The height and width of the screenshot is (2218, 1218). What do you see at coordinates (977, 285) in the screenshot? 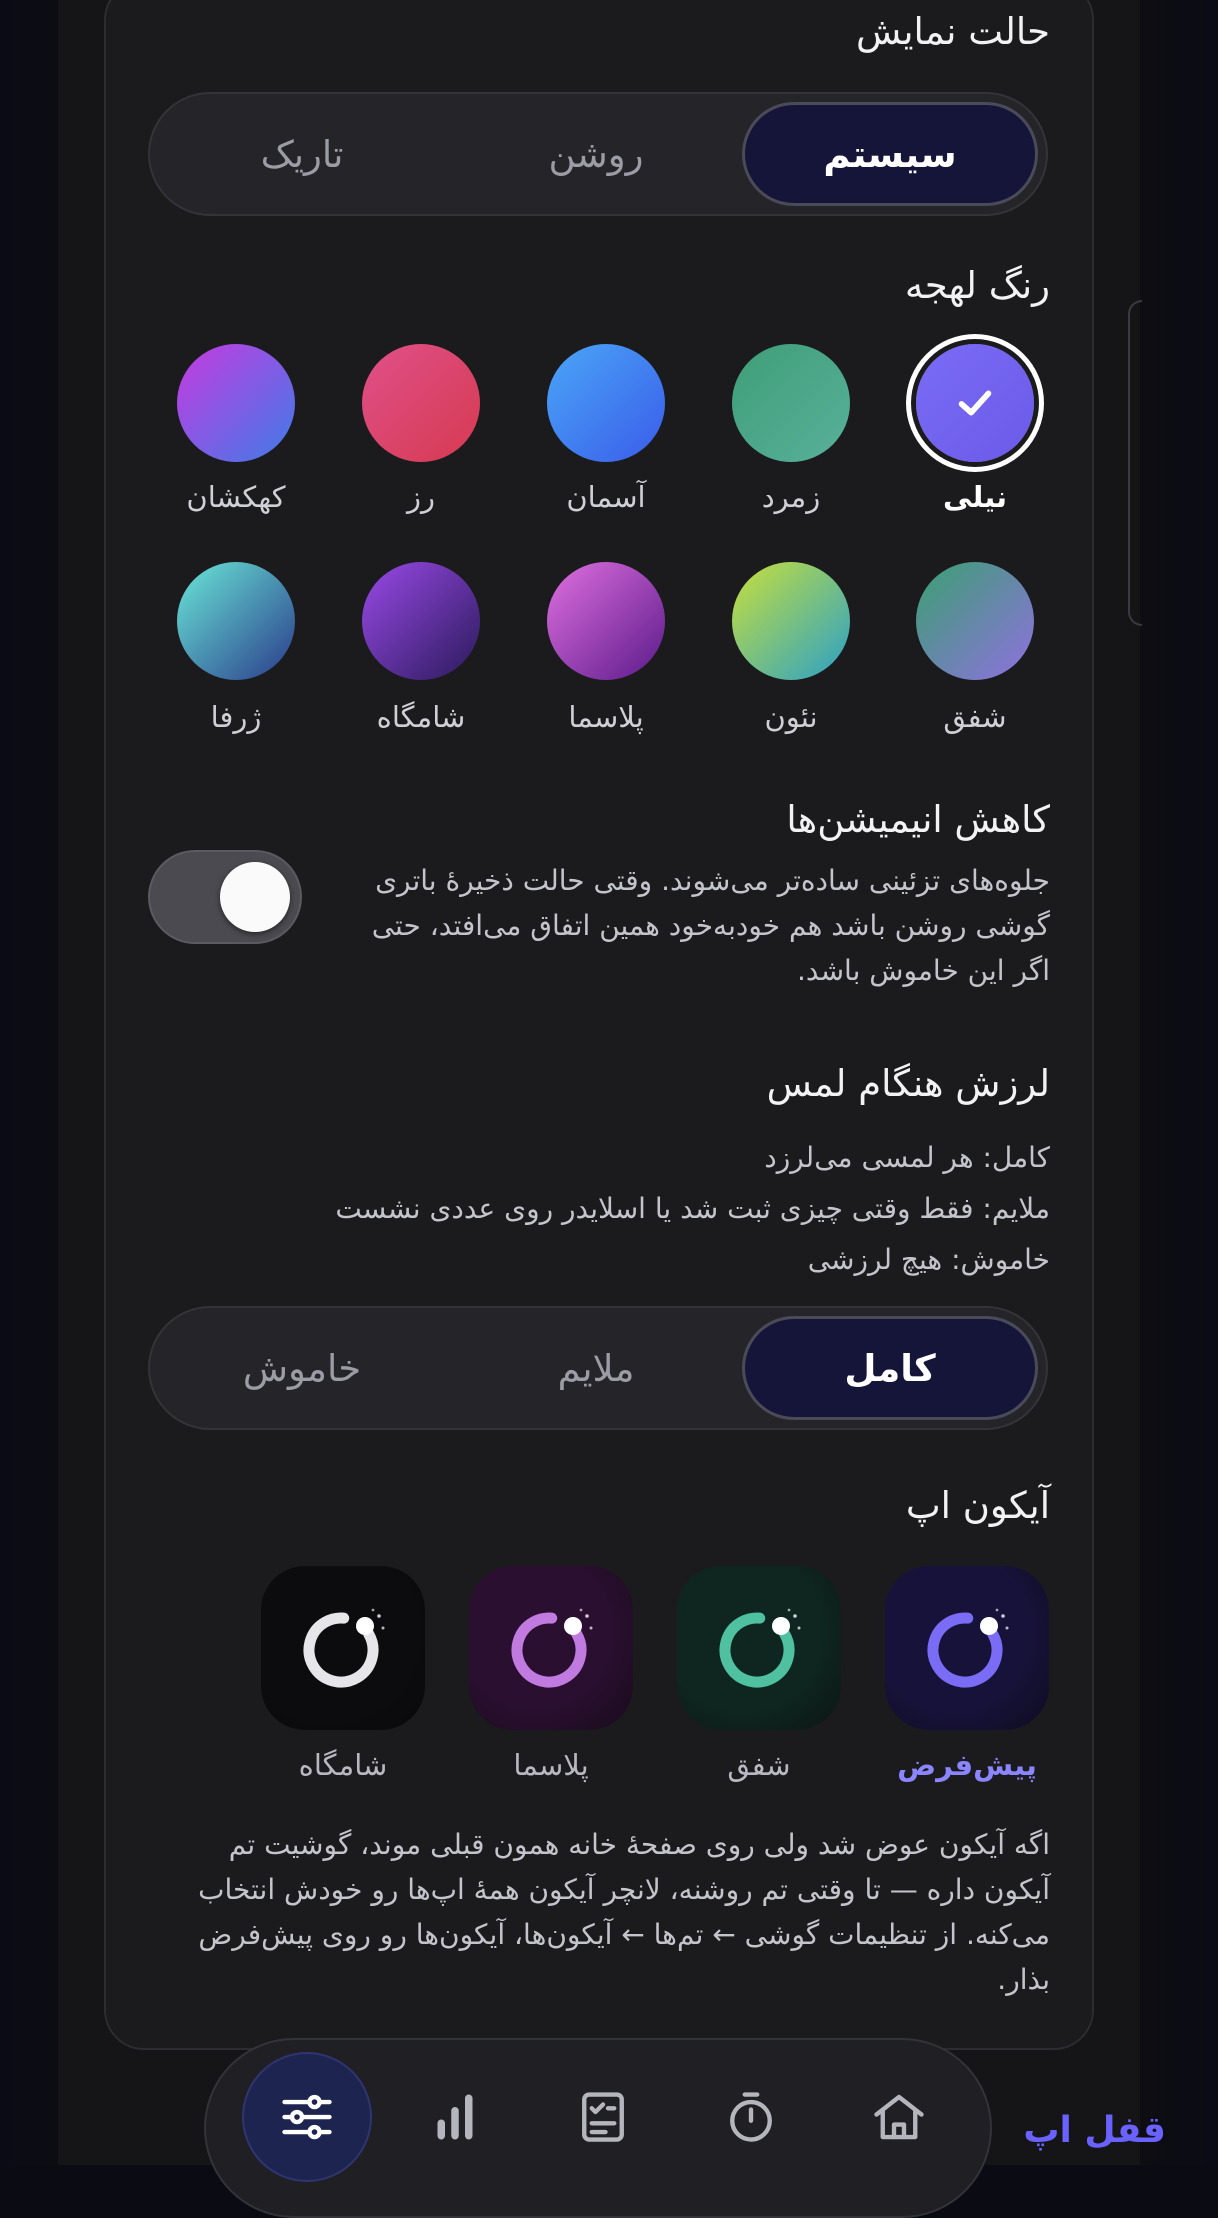
I see `accent-color-title: رنگ لهجه` at bounding box center [977, 285].